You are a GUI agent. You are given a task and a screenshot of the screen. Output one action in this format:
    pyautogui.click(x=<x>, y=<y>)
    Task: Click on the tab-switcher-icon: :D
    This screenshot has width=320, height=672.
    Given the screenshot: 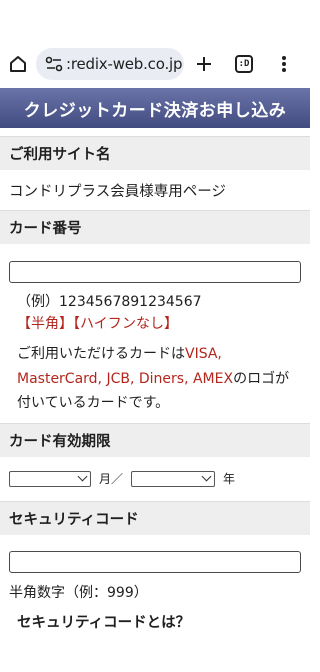 What is the action you would take?
    pyautogui.click(x=244, y=64)
    